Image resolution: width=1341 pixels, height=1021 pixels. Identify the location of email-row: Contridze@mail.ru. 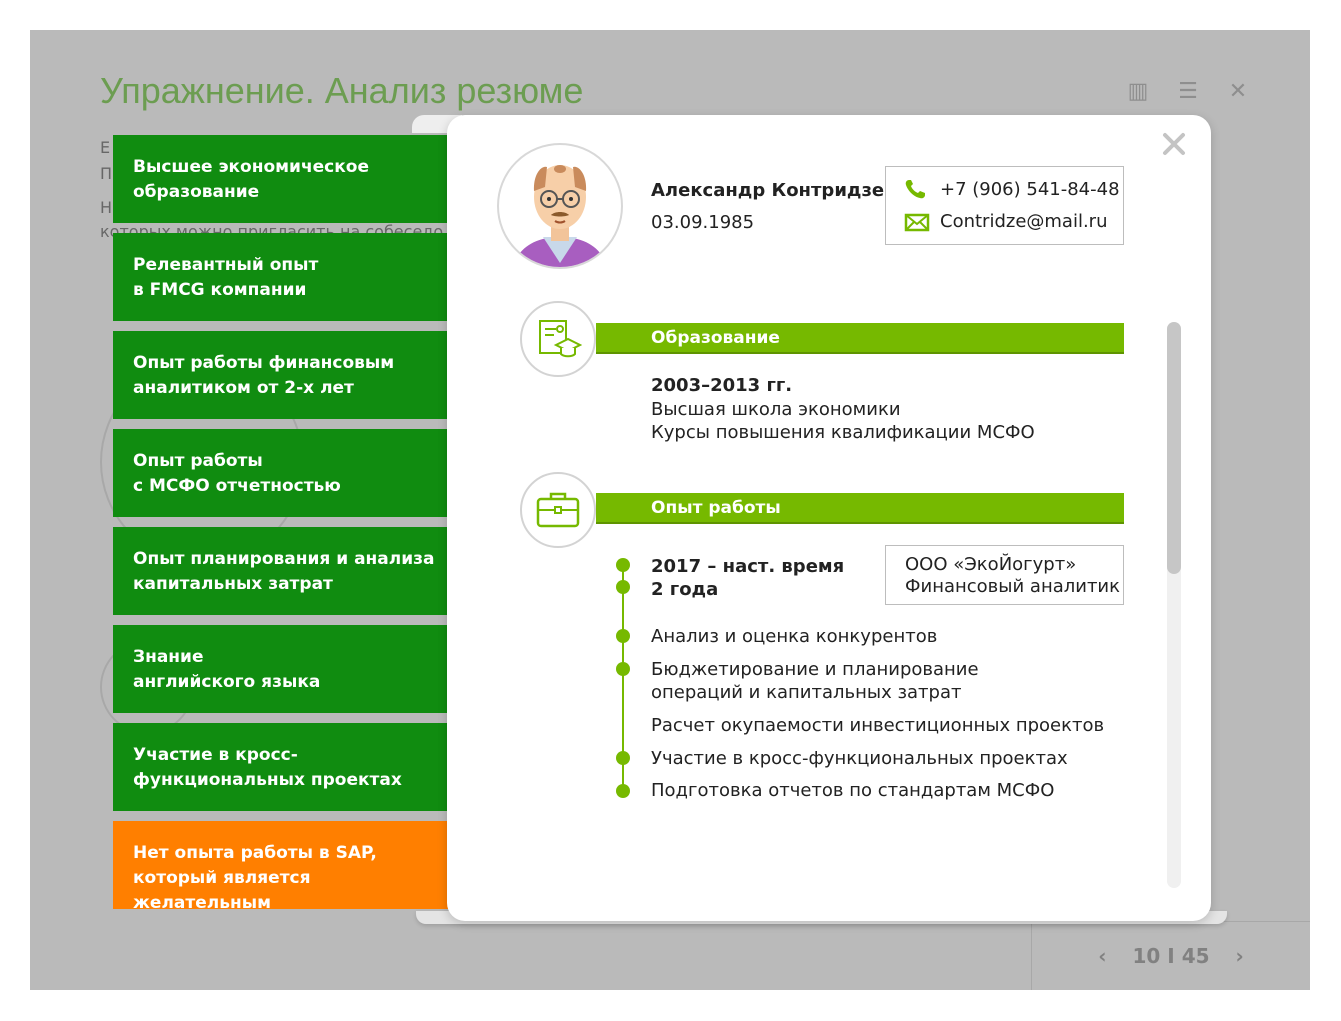
(1006, 221).